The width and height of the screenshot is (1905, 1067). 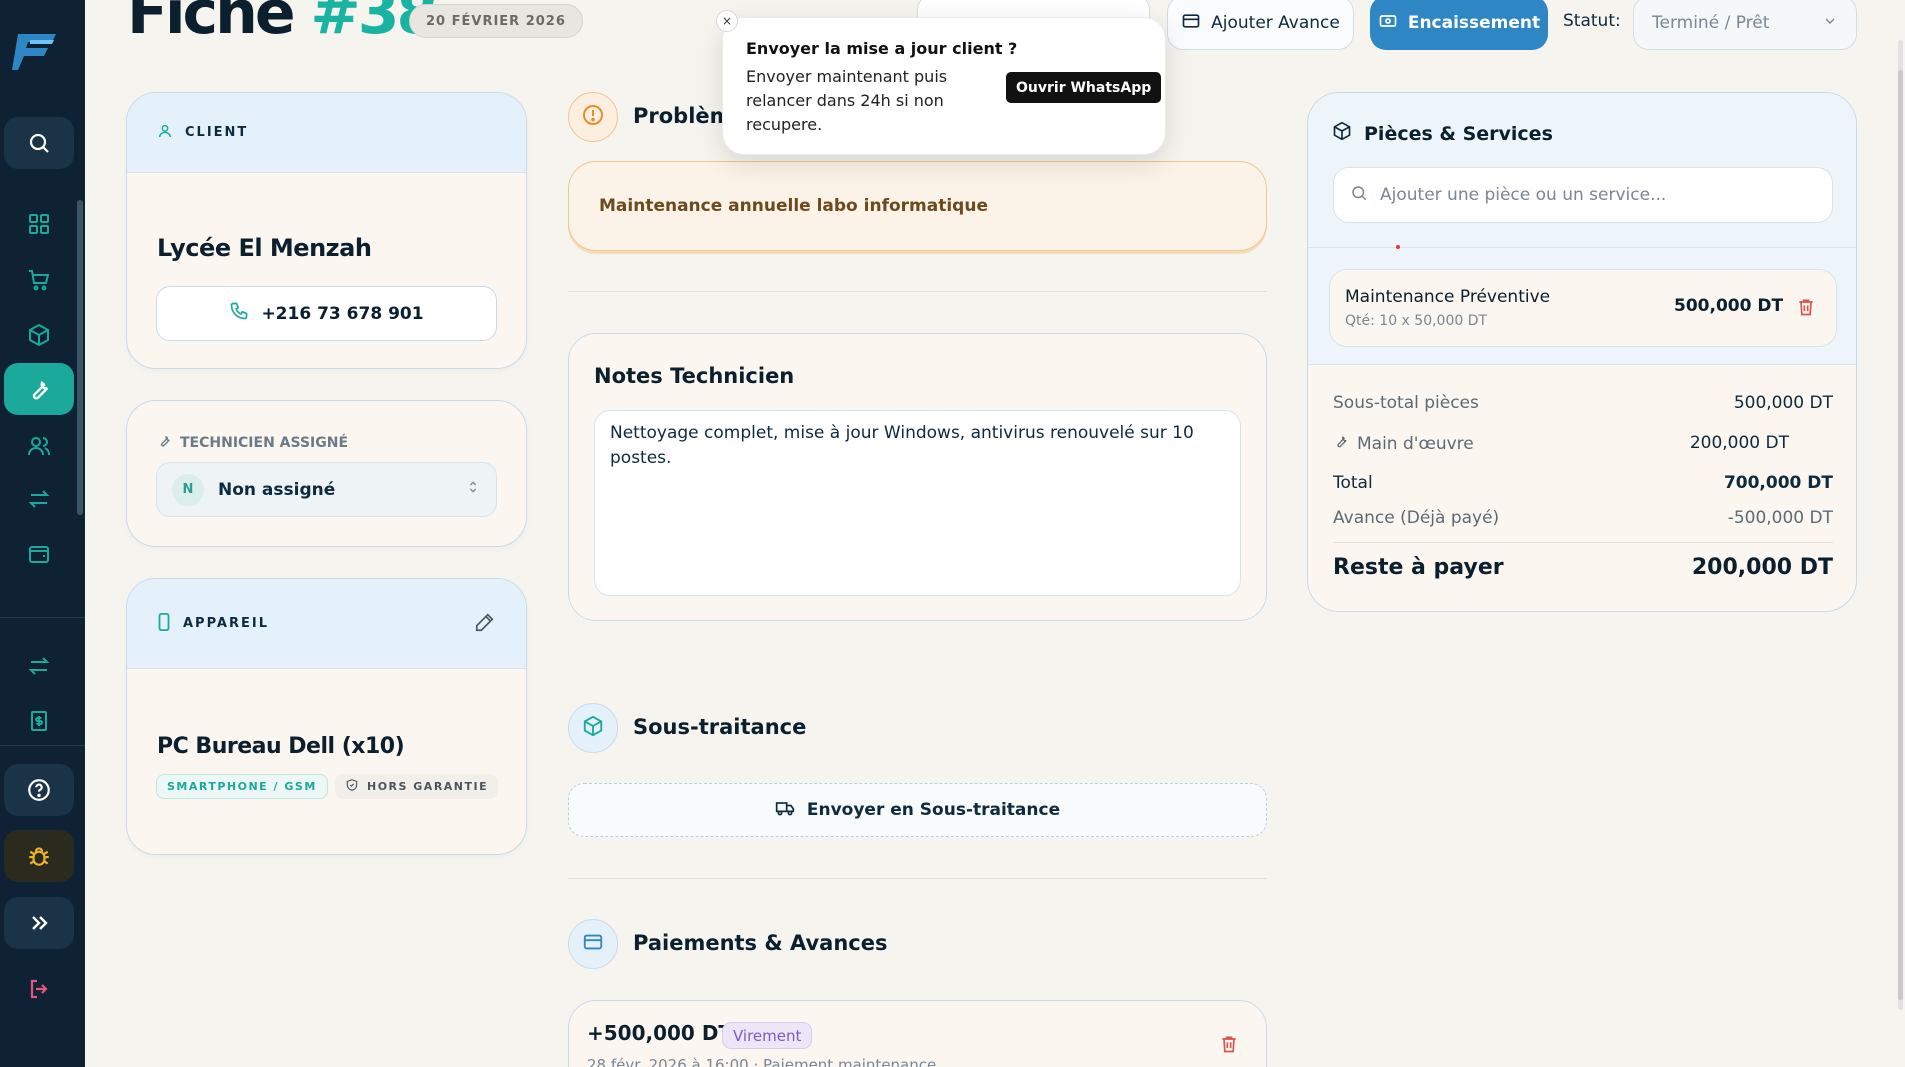 I want to click on open-whatsapp-button: Ouvrir WhatsApp, so click(x=1084, y=87).